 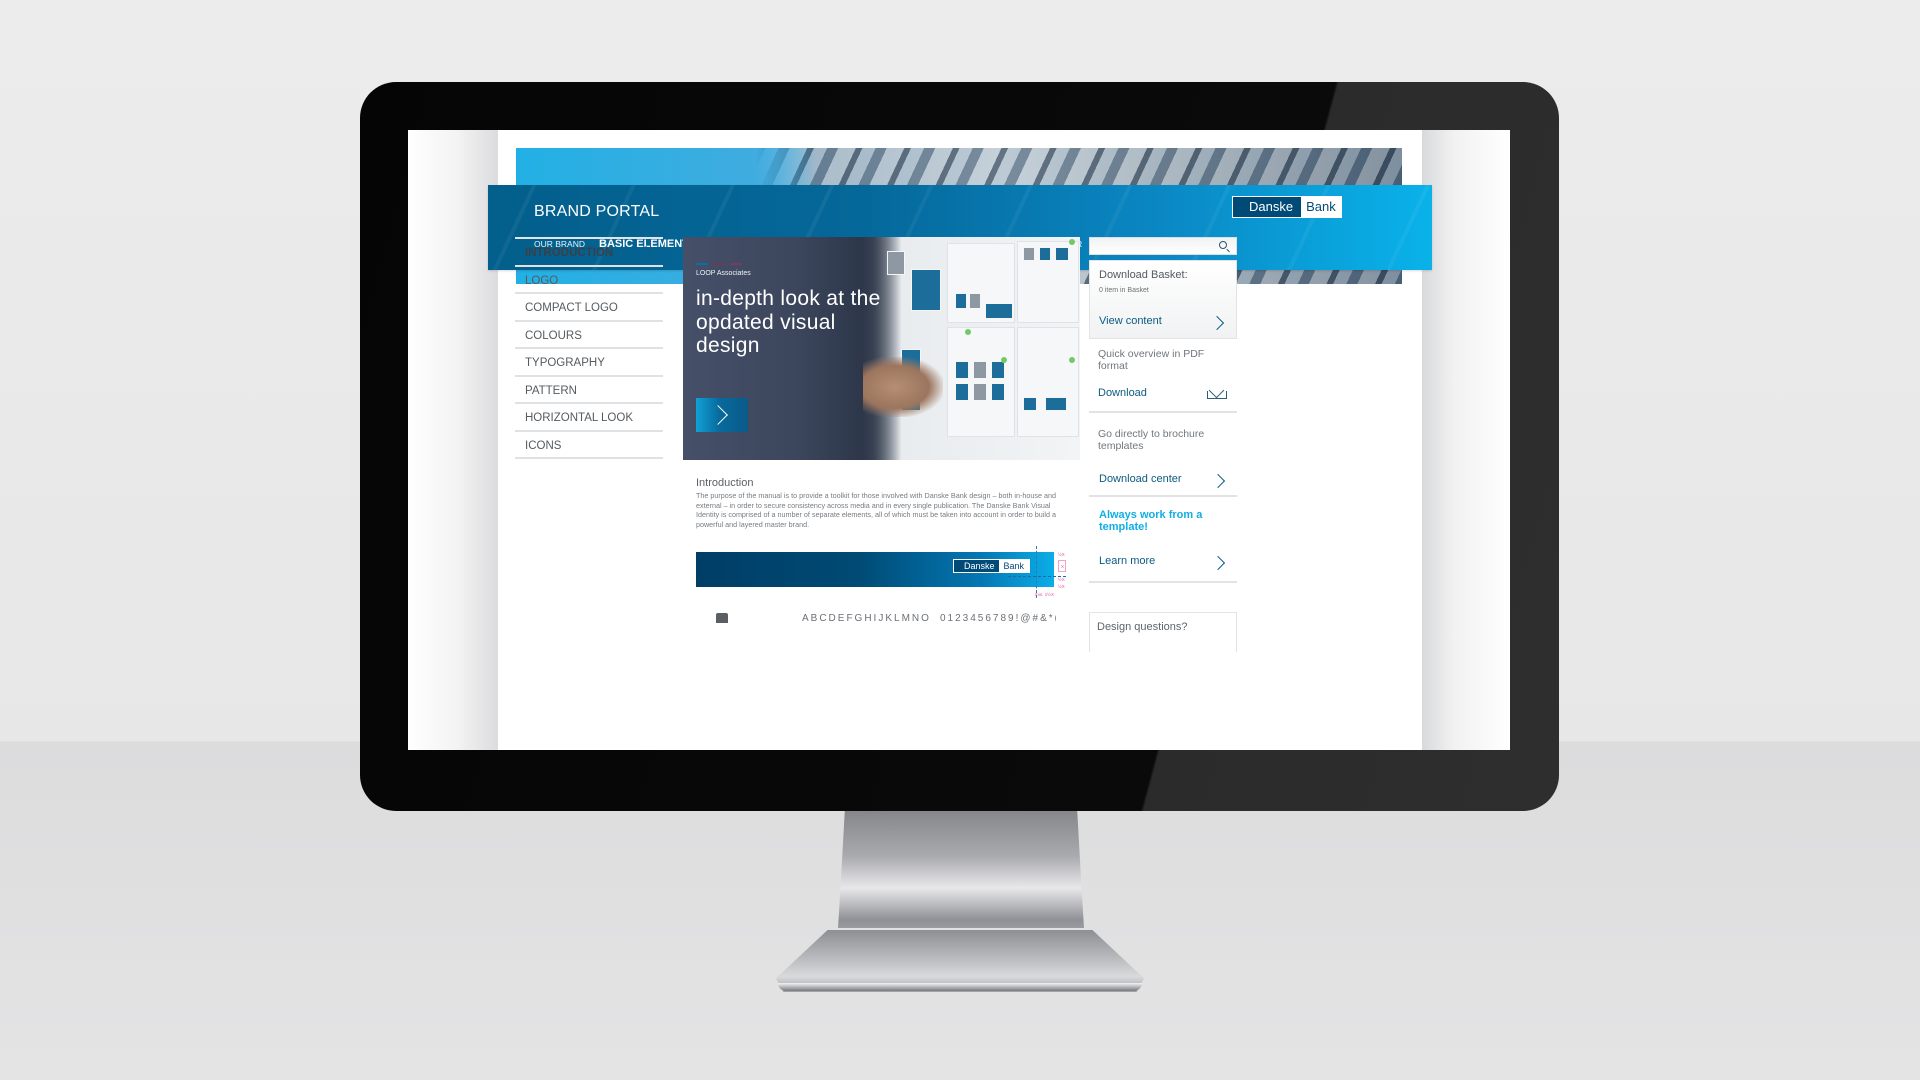 What do you see at coordinates (589, 390) in the screenshot?
I see `sidebar-item-pattern: PATTERN` at bounding box center [589, 390].